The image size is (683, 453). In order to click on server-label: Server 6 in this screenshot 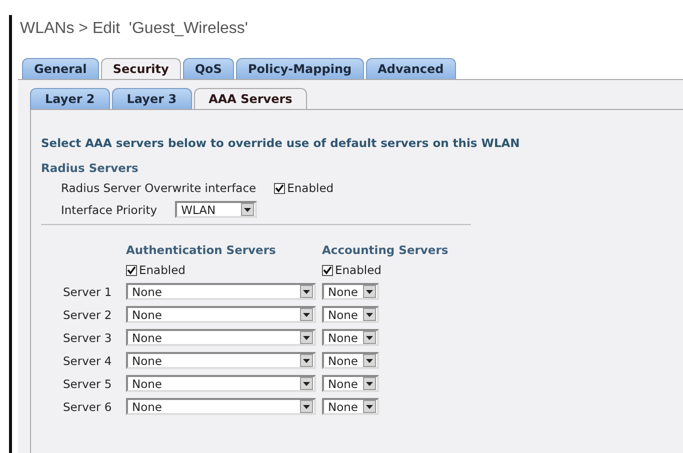, I will do `click(87, 407)`.